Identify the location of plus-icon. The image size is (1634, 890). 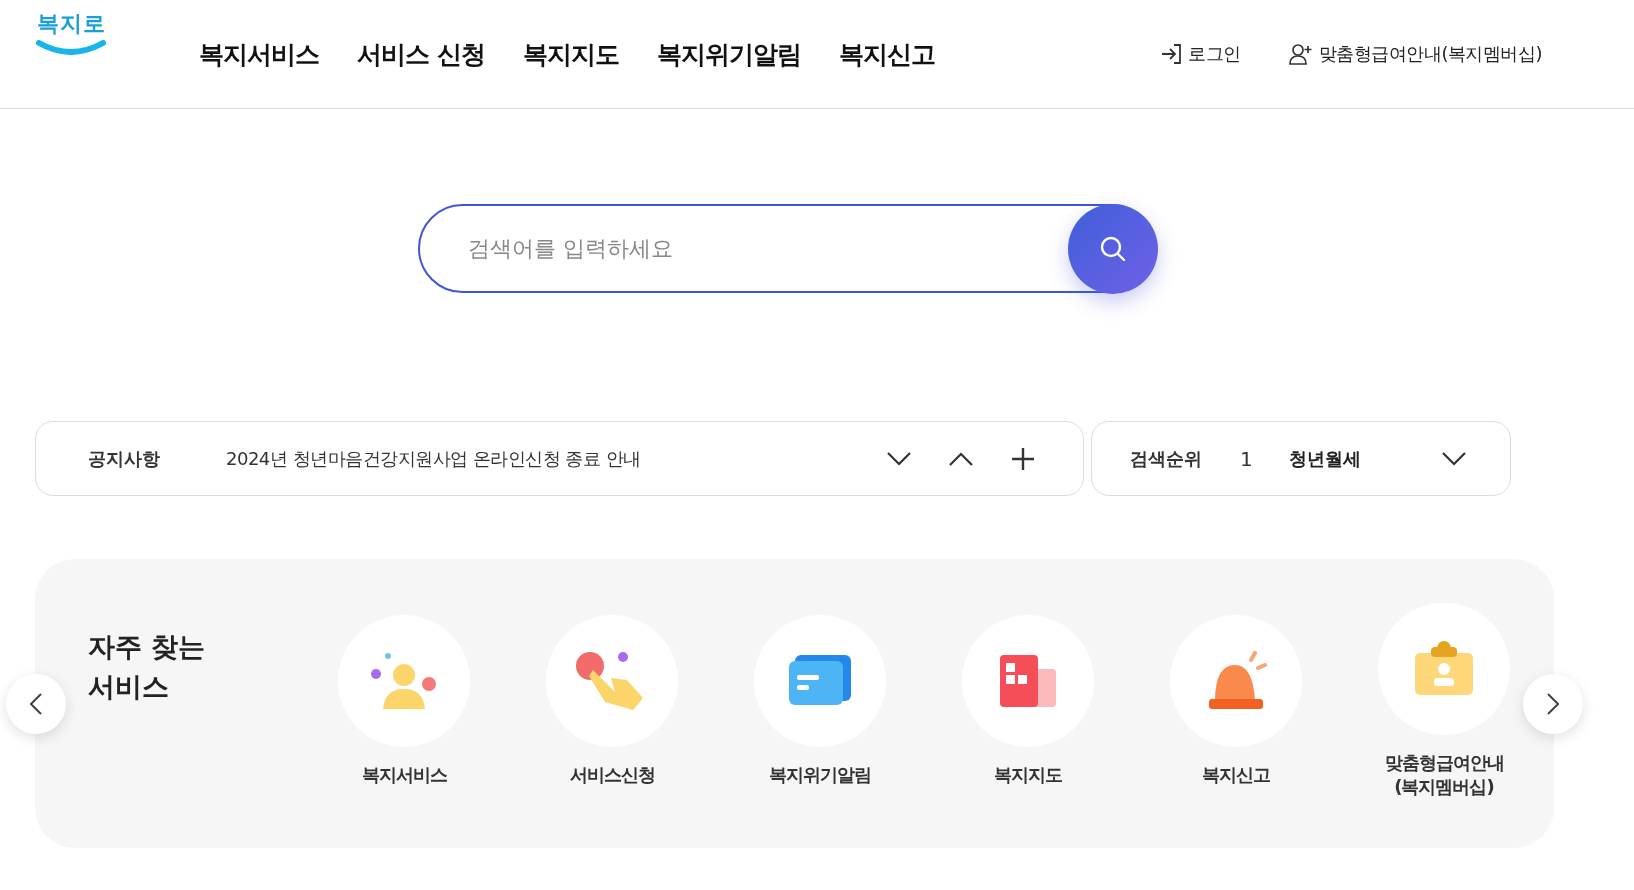
(1023, 458).